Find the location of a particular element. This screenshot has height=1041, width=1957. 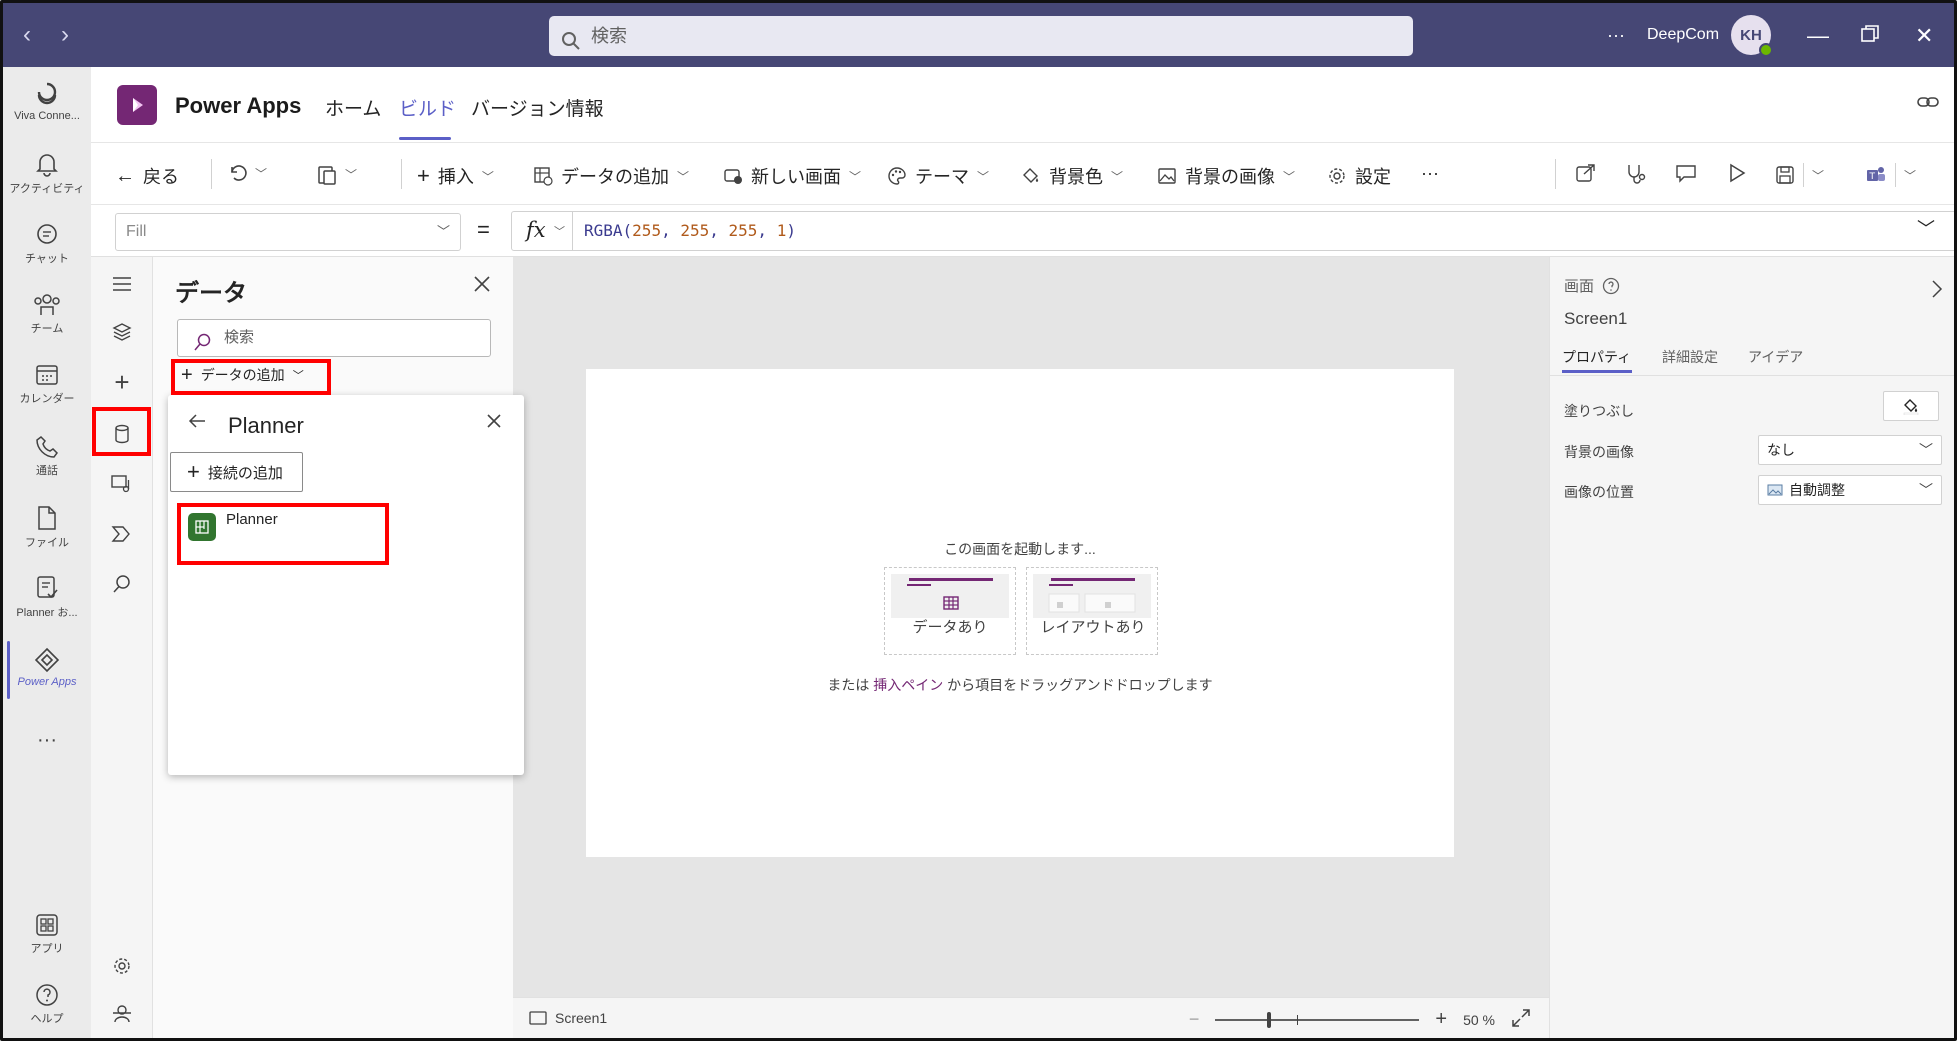

fx-icon: fx is located at coordinates (536, 230).